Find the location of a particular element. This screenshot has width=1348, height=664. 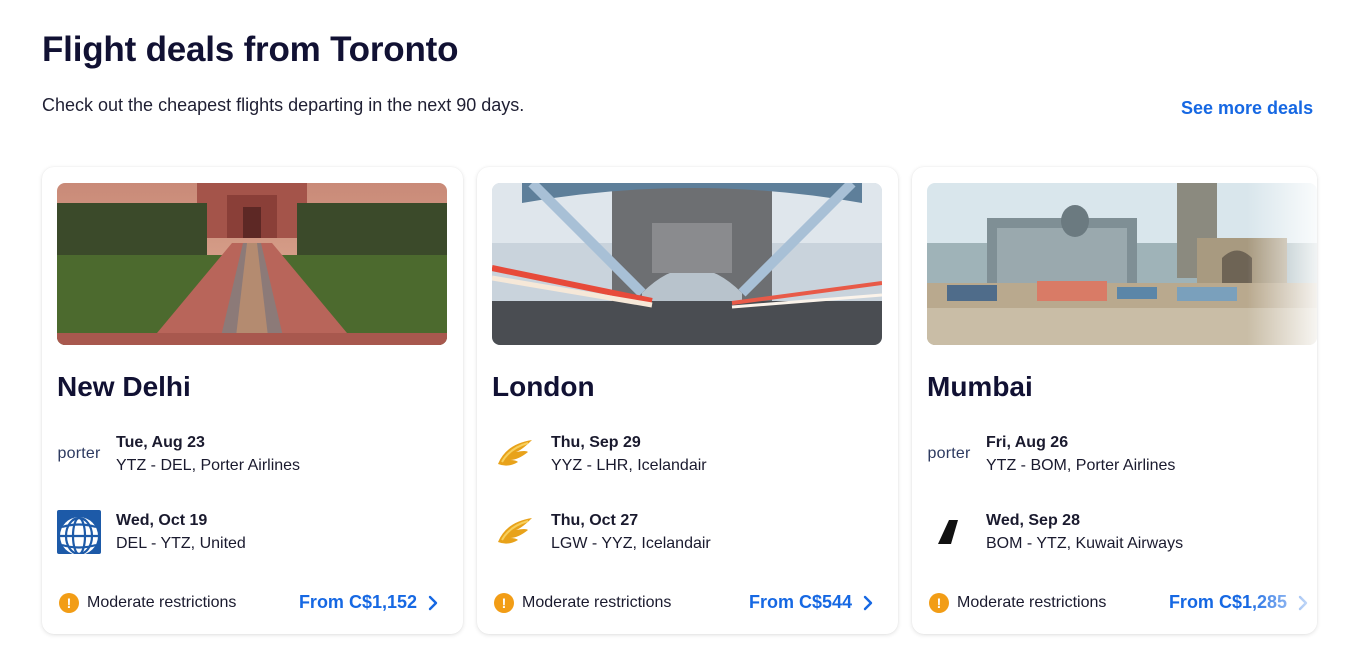

price-link: From C$1,285 is located at coordinates (1228, 602).